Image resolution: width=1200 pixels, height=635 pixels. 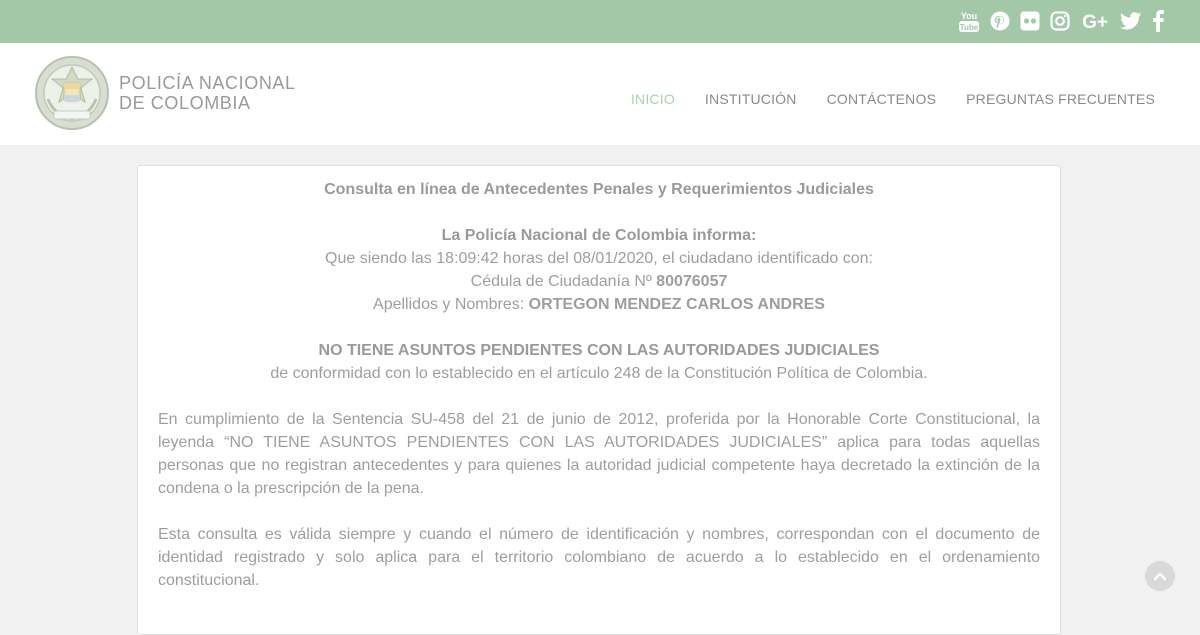 What do you see at coordinates (72, 93) in the screenshot?
I see `police-seal-logo` at bounding box center [72, 93].